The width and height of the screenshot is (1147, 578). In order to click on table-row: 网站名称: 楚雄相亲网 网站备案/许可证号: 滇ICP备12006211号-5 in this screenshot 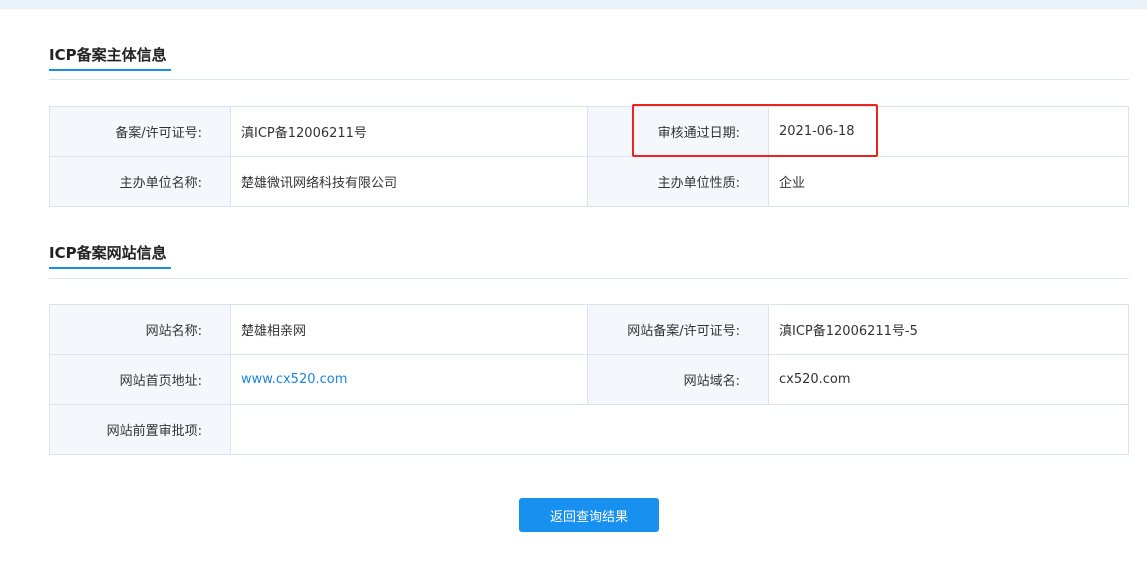, I will do `click(589, 329)`.